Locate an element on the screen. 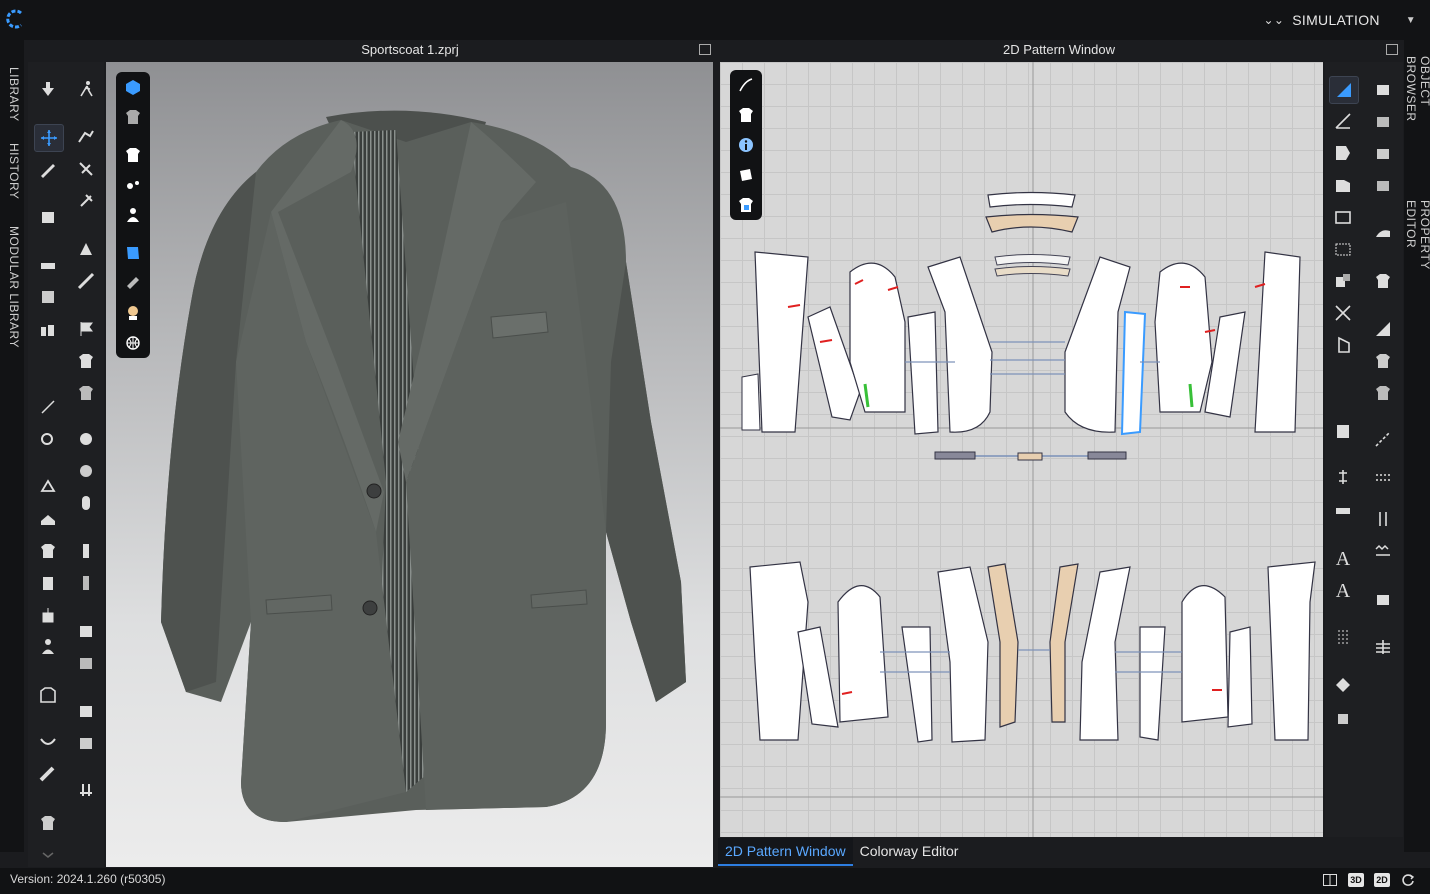 This screenshot has width=1430, height=894. environment-icon is located at coordinates (133, 343).